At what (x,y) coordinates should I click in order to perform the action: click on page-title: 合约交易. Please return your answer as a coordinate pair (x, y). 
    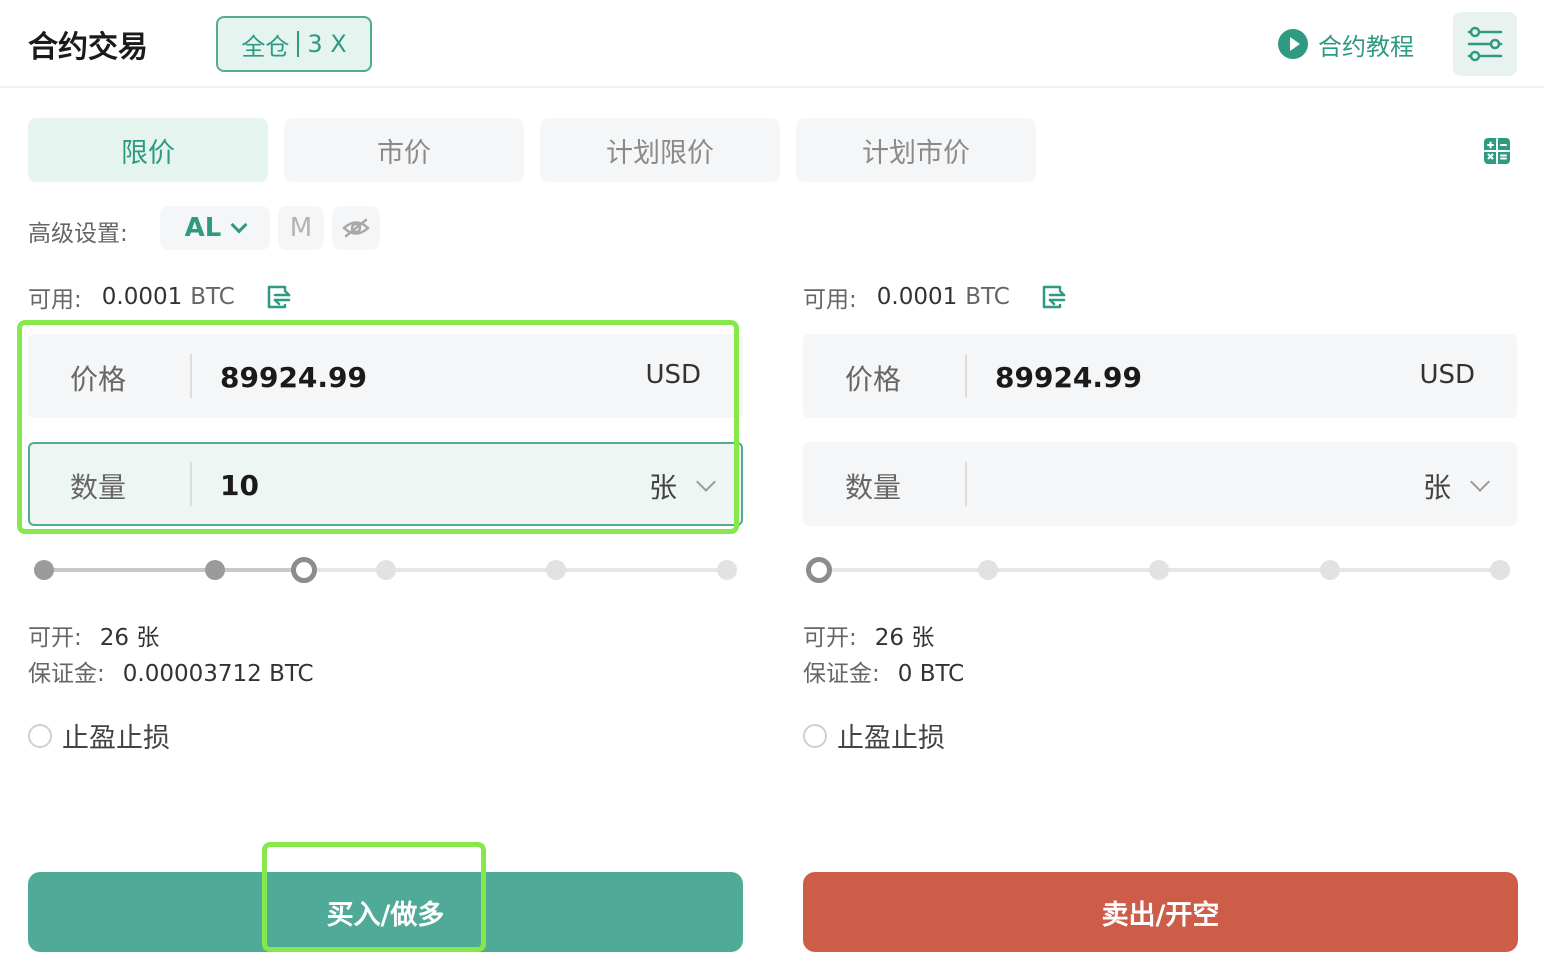
    Looking at the image, I should click on (88, 47).